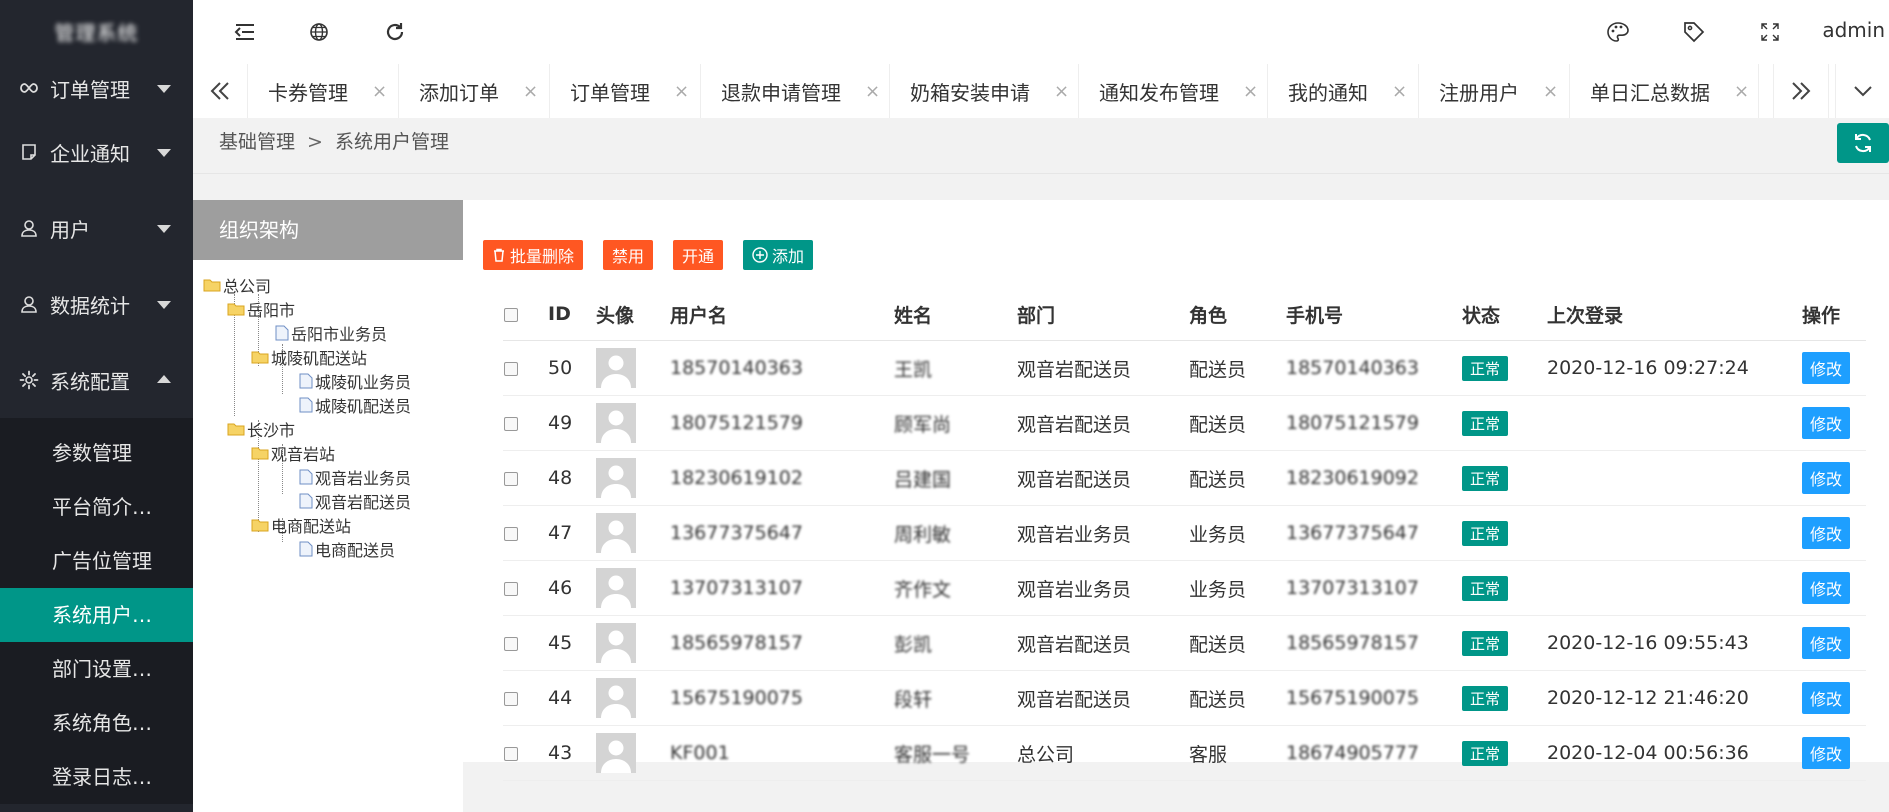 The height and width of the screenshot is (812, 1889). Describe the element at coordinates (511, 314) in the screenshot. I see `select-all-checkbox` at that location.